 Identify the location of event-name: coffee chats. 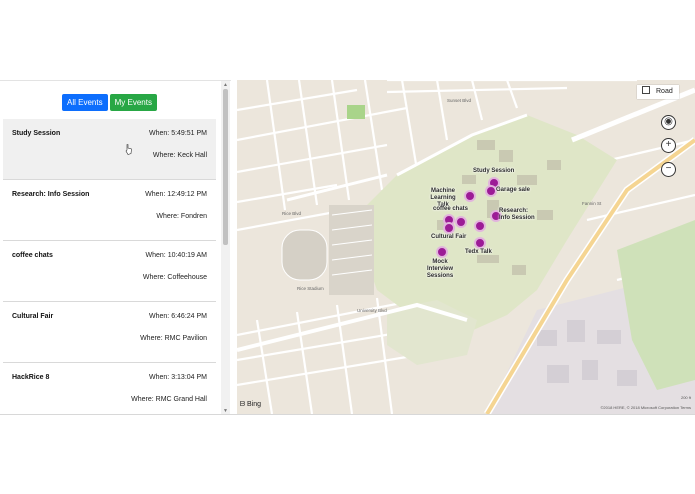
(32, 255).